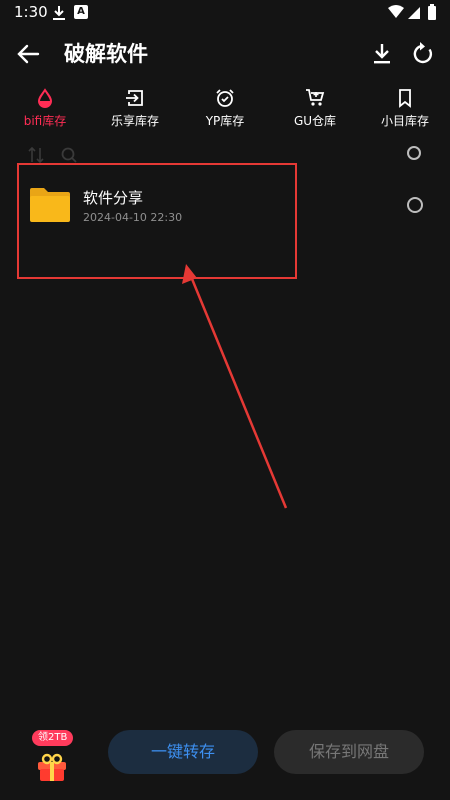  I want to click on app-bar: 破解软件, so click(225, 54).